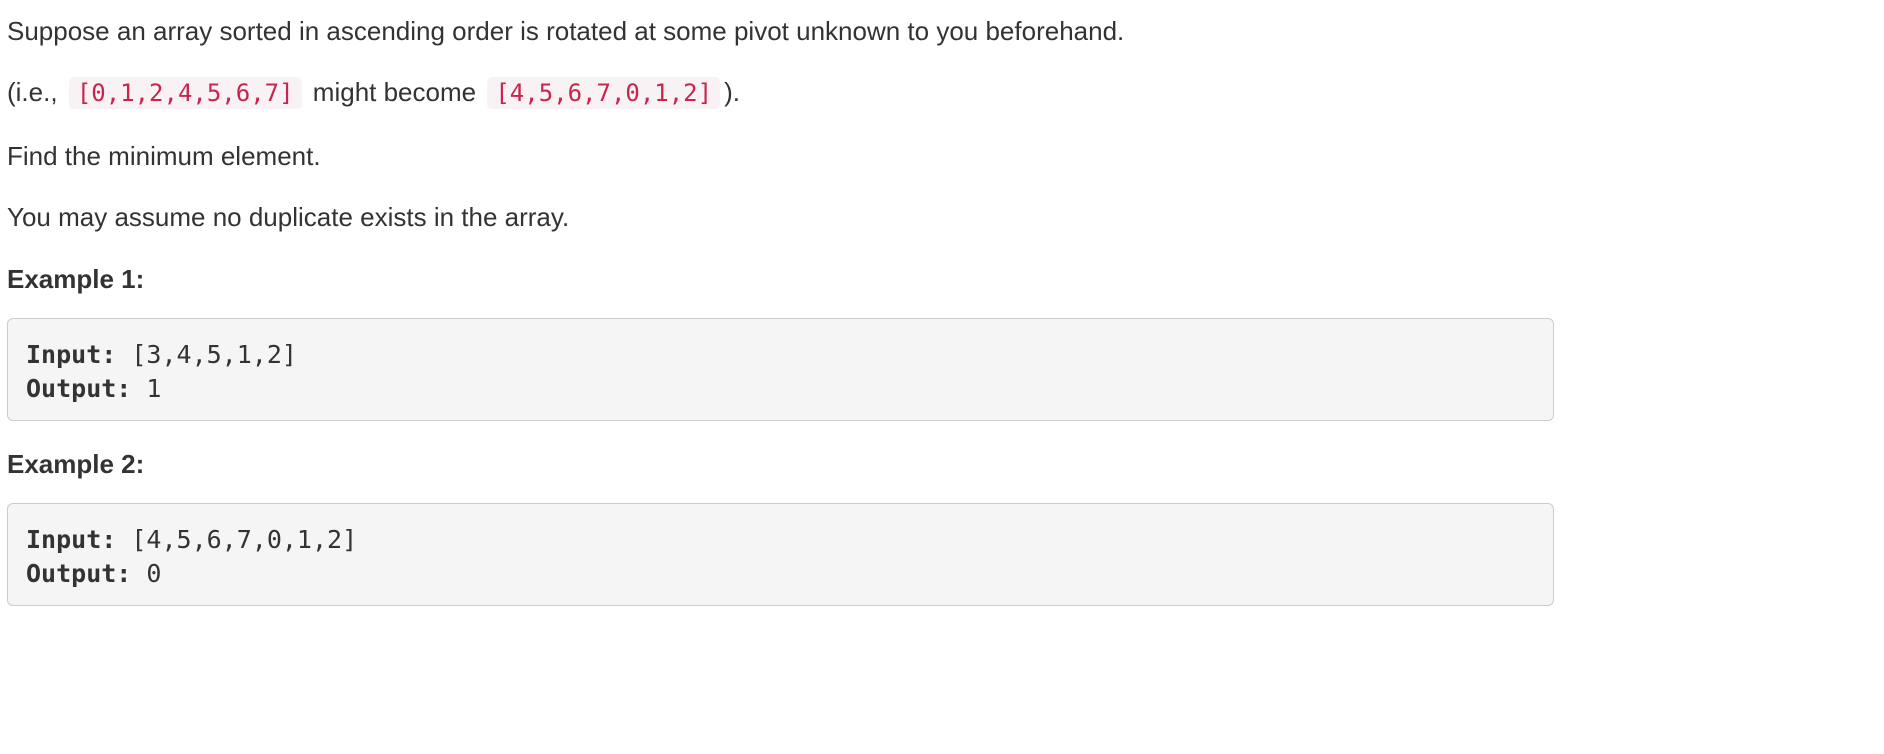  I want to click on example-2-input-line: Input: [4,5,6,7,0,1,2], so click(780, 540).